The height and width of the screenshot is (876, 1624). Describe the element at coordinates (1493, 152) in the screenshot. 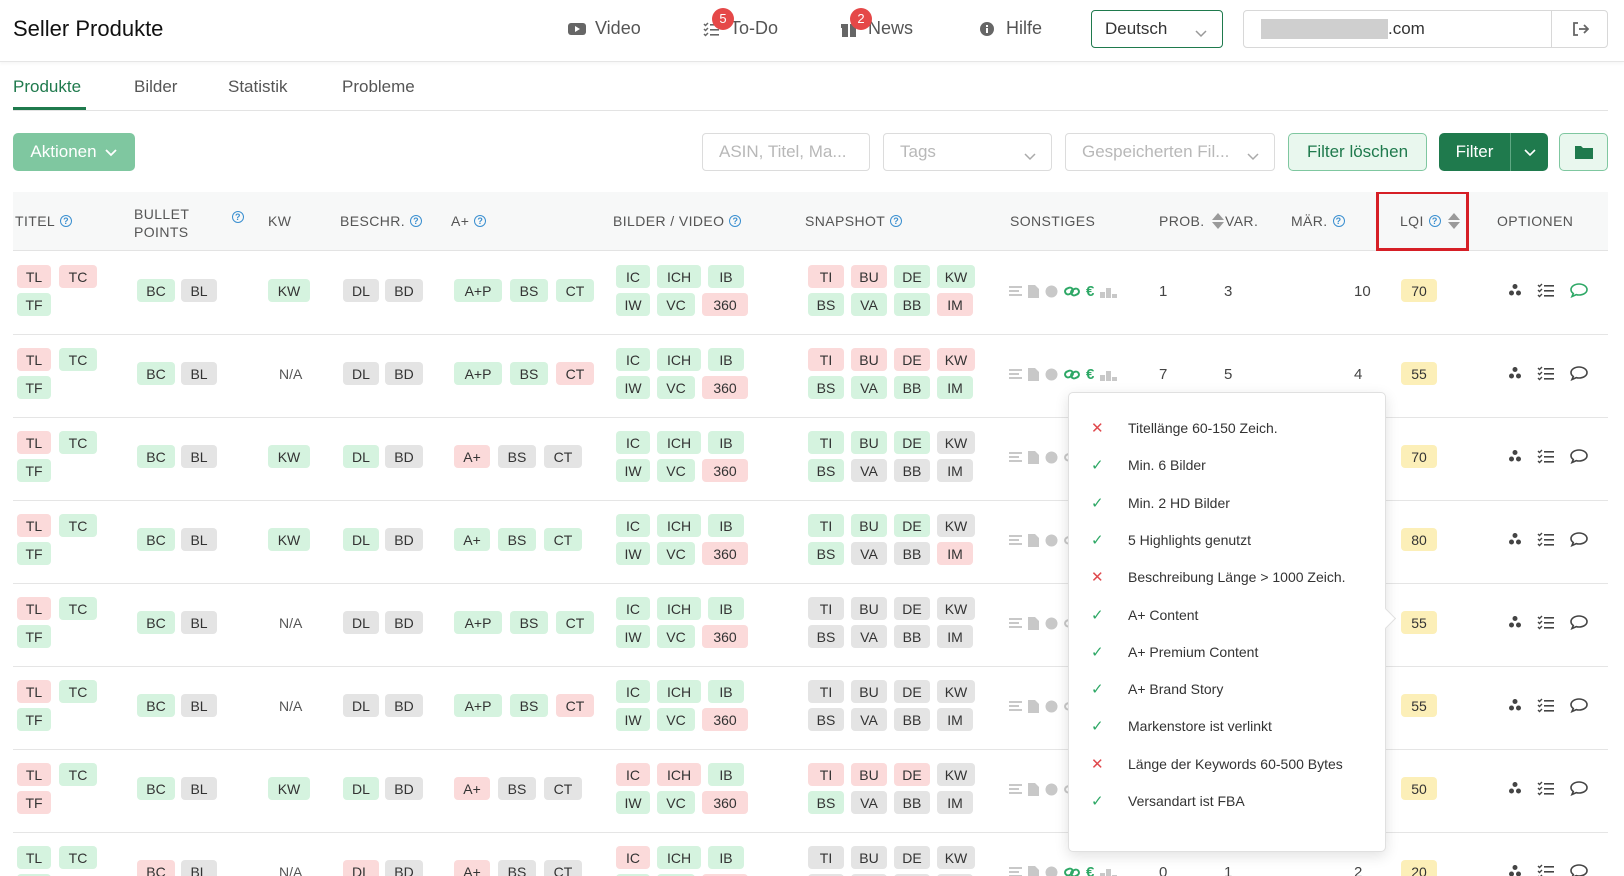

I see `filter-button: Filter` at that location.